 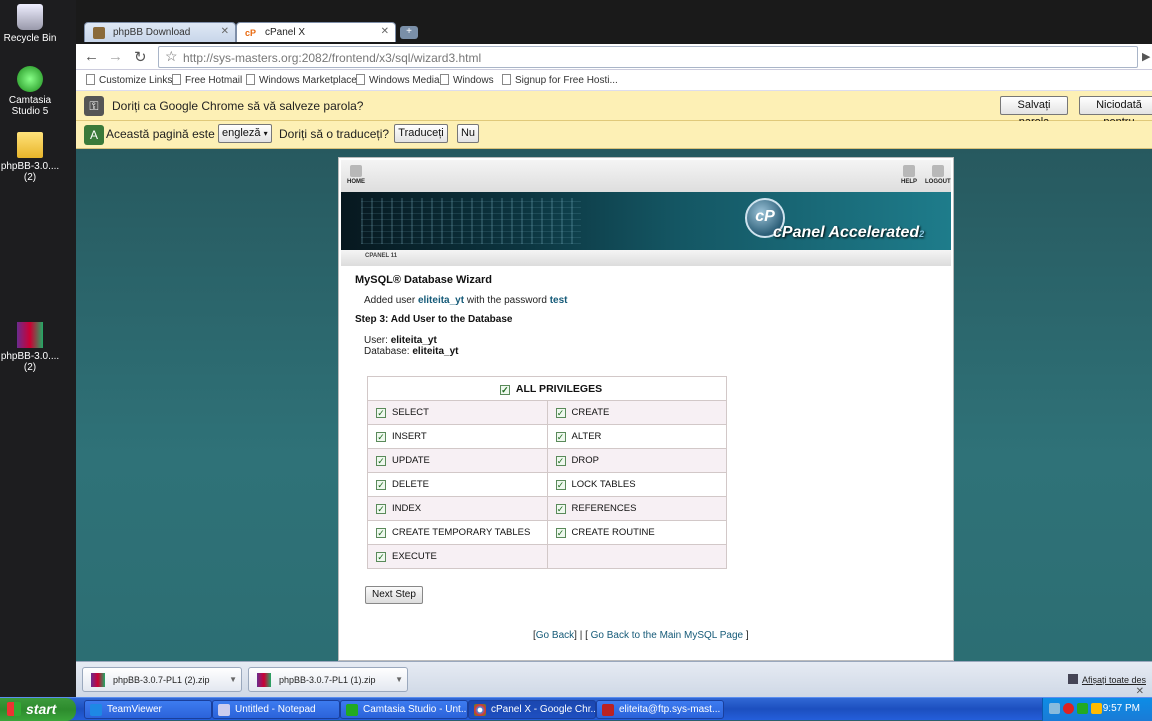 I want to click on language-select: engleză ▾, so click(x=245, y=133).